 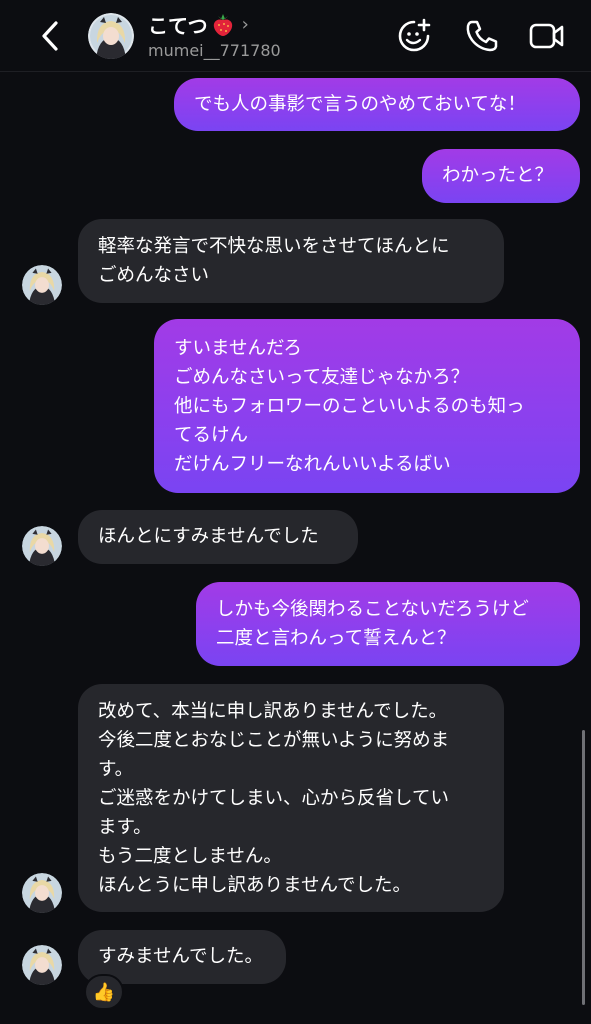 I want to click on incoming-message: 軽率な発言で不快な思いをさせてほんとに ごめんなさい, so click(x=291, y=261).